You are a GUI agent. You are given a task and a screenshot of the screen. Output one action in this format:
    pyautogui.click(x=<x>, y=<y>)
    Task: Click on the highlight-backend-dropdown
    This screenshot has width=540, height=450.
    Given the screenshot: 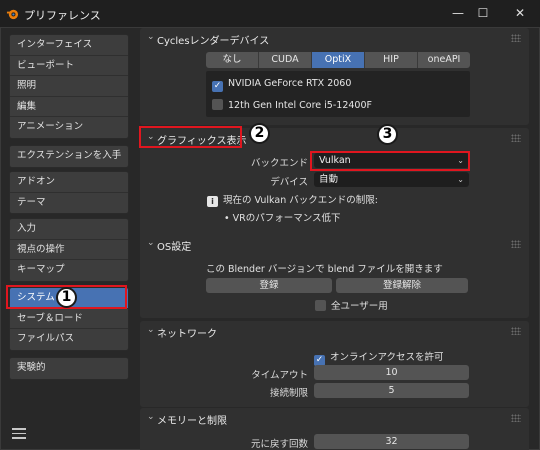 What is the action you would take?
    pyautogui.click(x=390, y=161)
    